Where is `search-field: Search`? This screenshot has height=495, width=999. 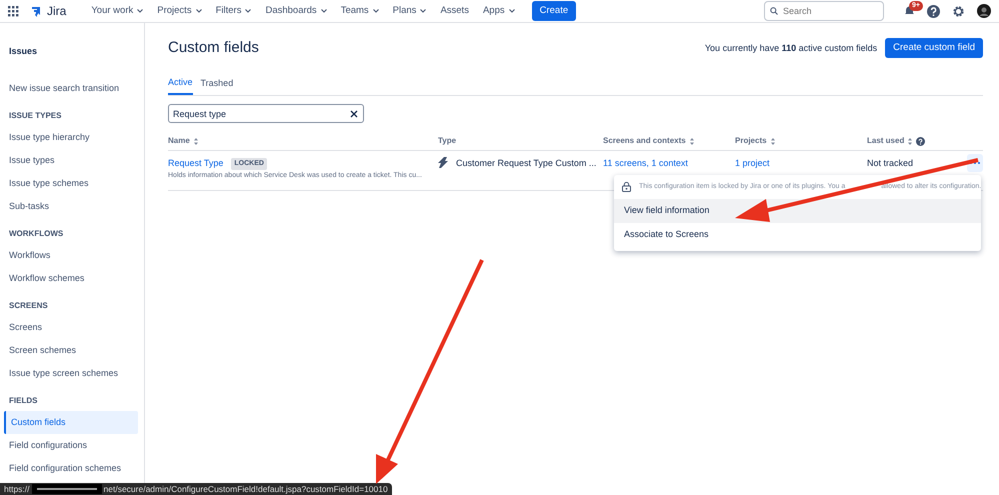 search-field: Search is located at coordinates (824, 11).